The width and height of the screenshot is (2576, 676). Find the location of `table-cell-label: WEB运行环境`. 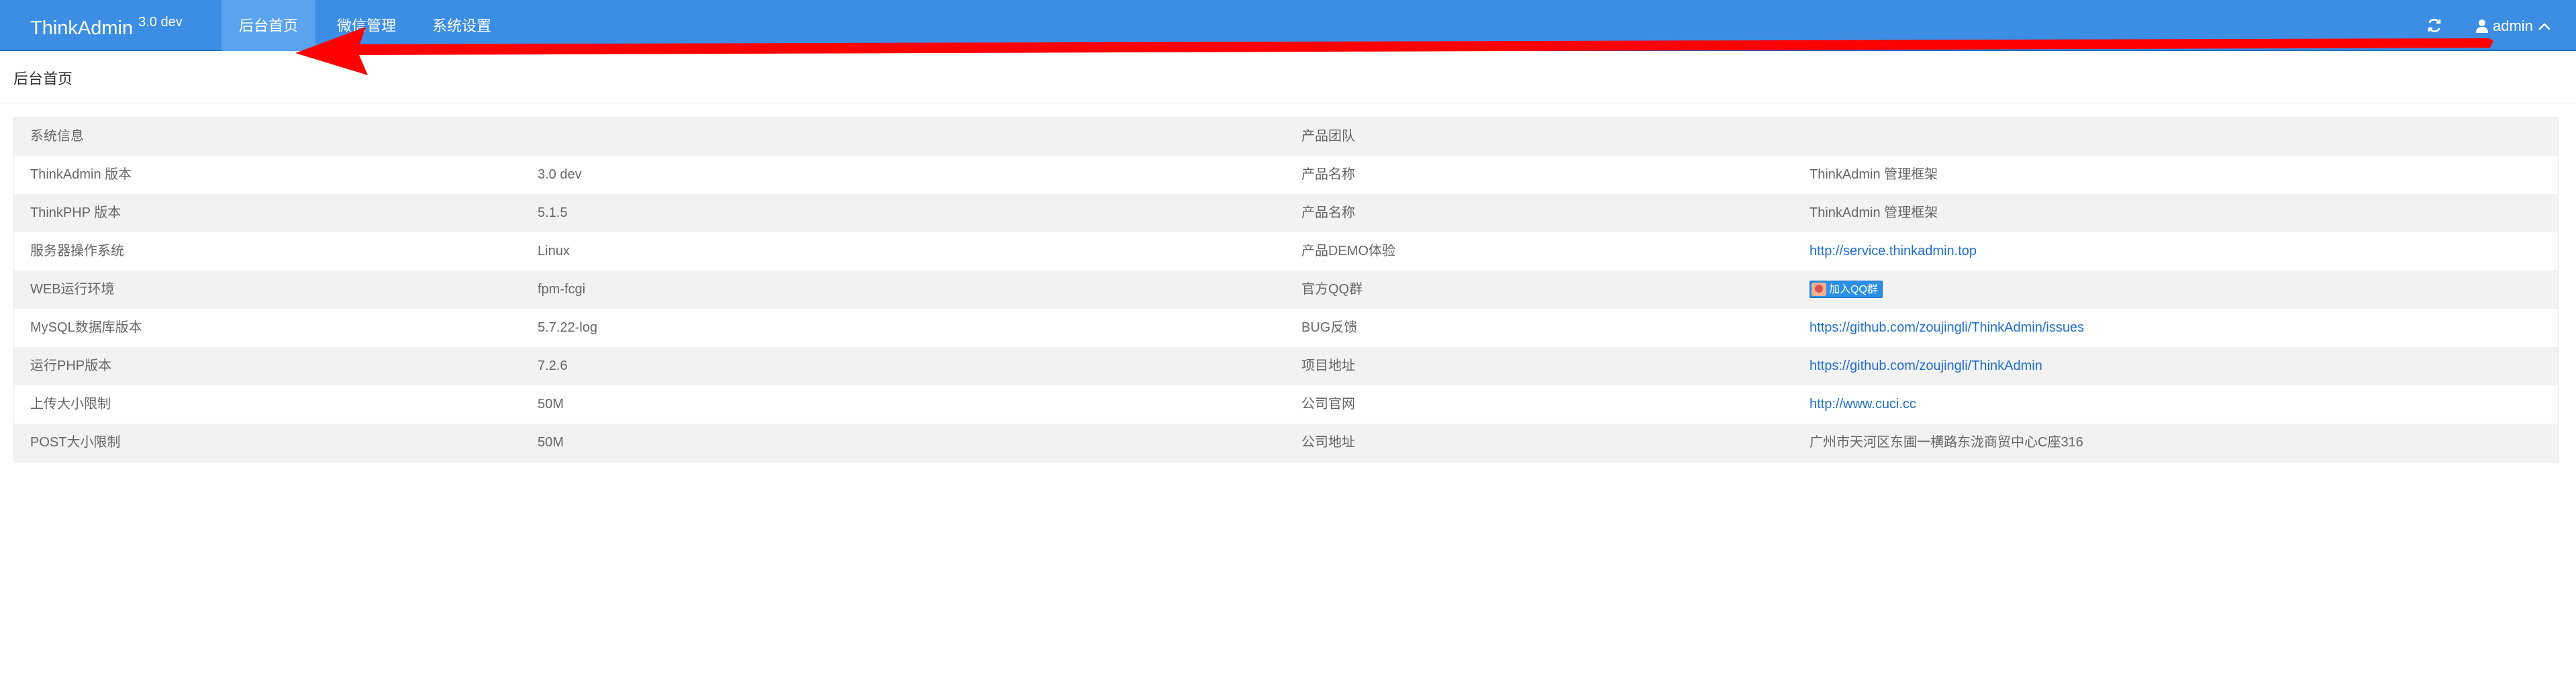

table-cell-label: WEB运行环境 is located at coordinates (72, 289).